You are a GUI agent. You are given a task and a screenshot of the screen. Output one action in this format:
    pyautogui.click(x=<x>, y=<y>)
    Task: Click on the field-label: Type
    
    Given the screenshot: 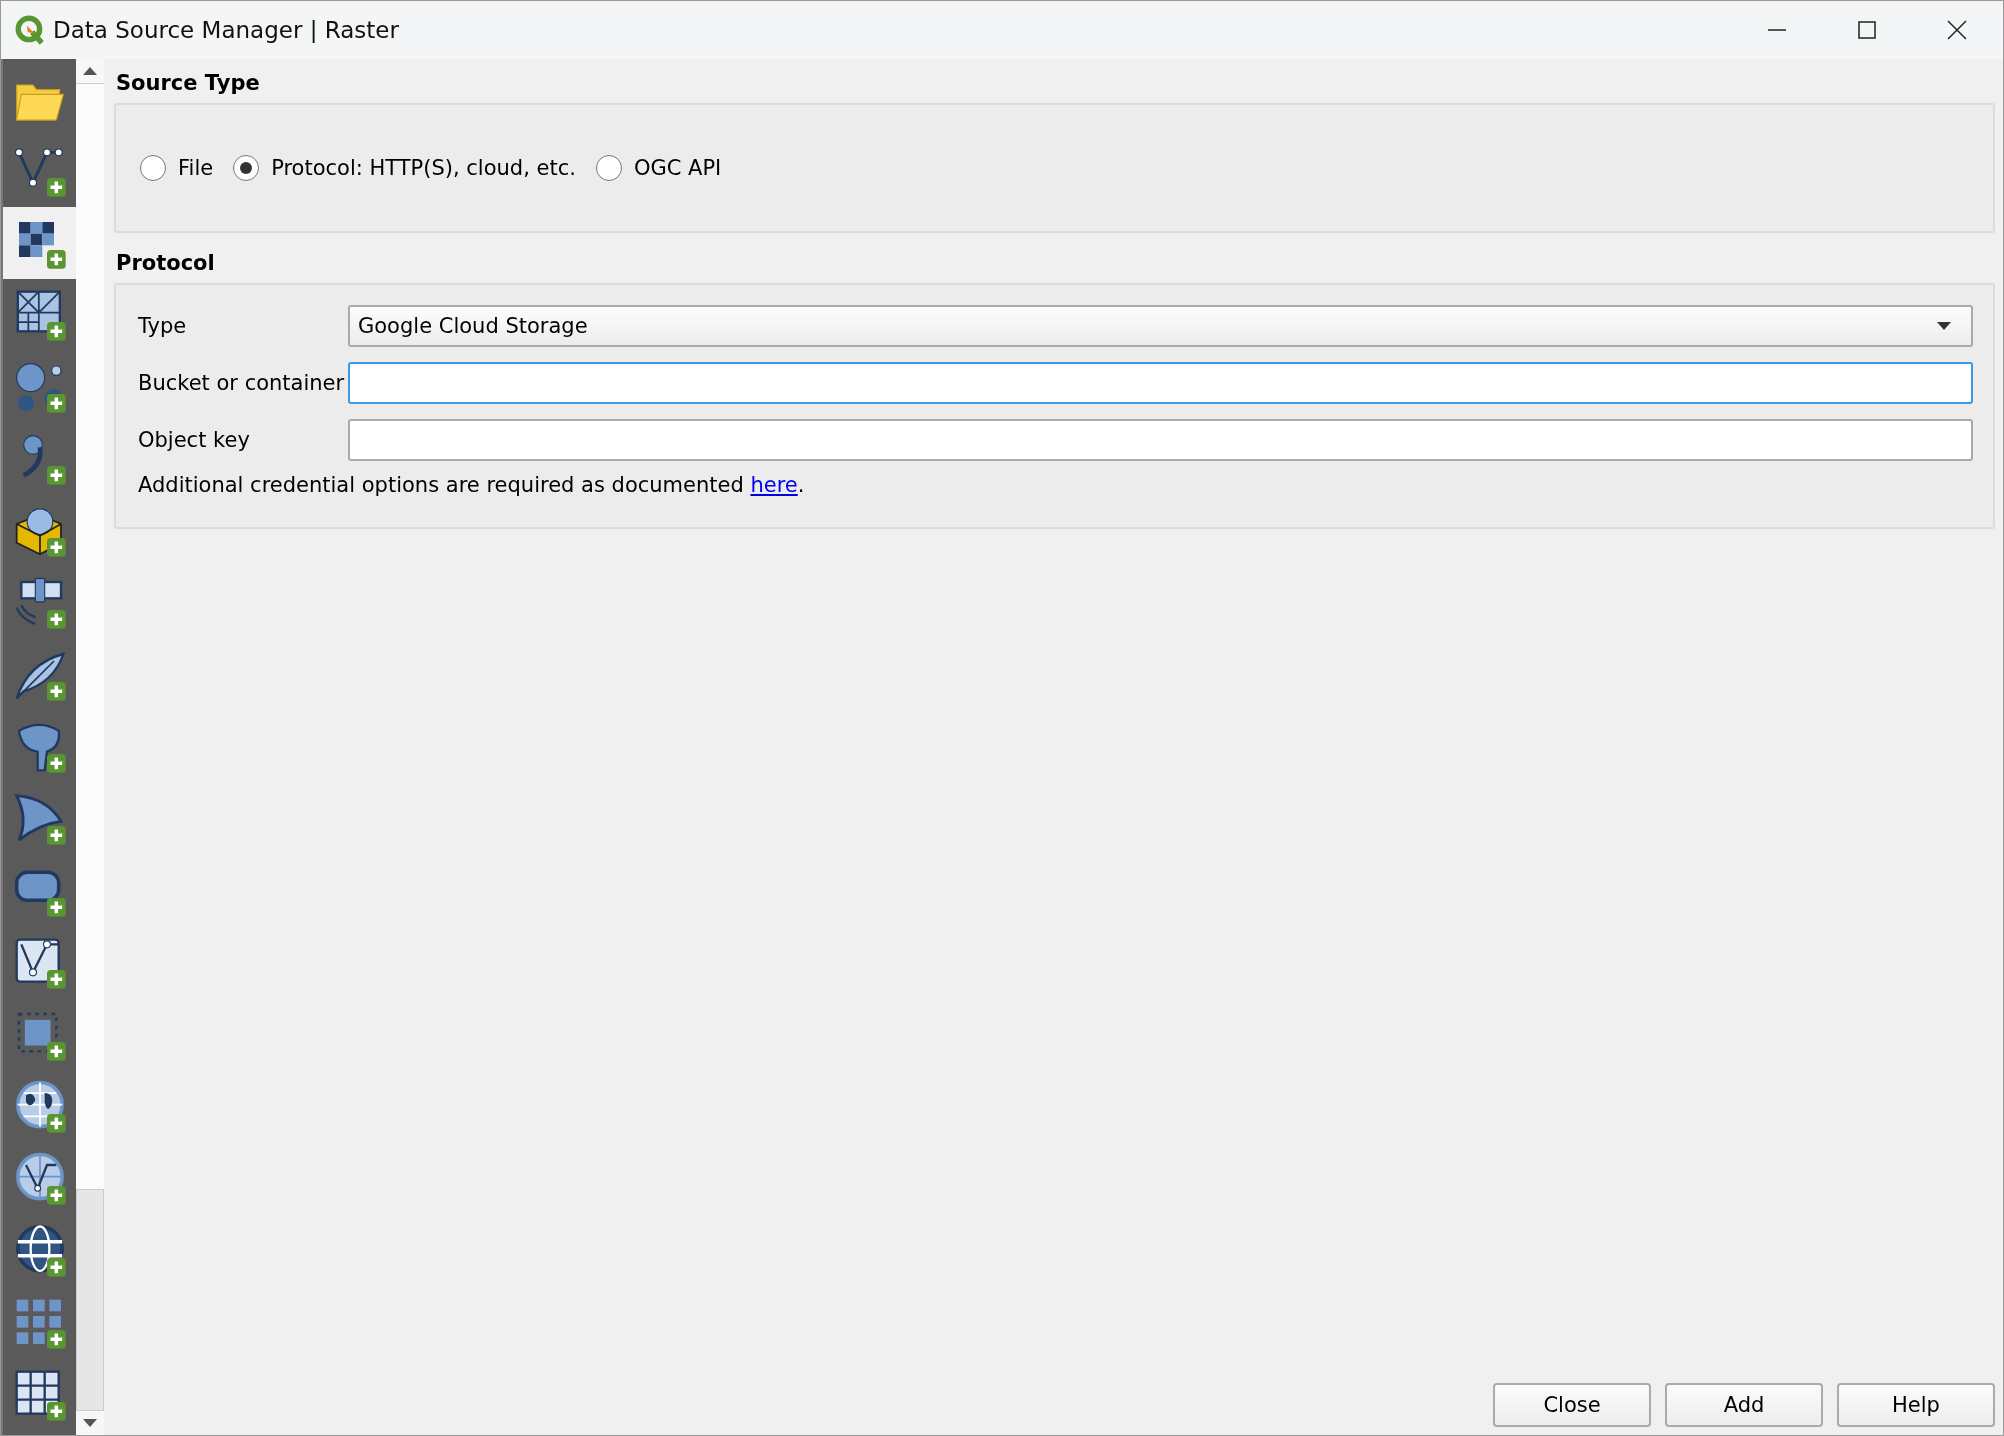 What is the action you would take?
    pyautogui.click(x=163, y=326)
    